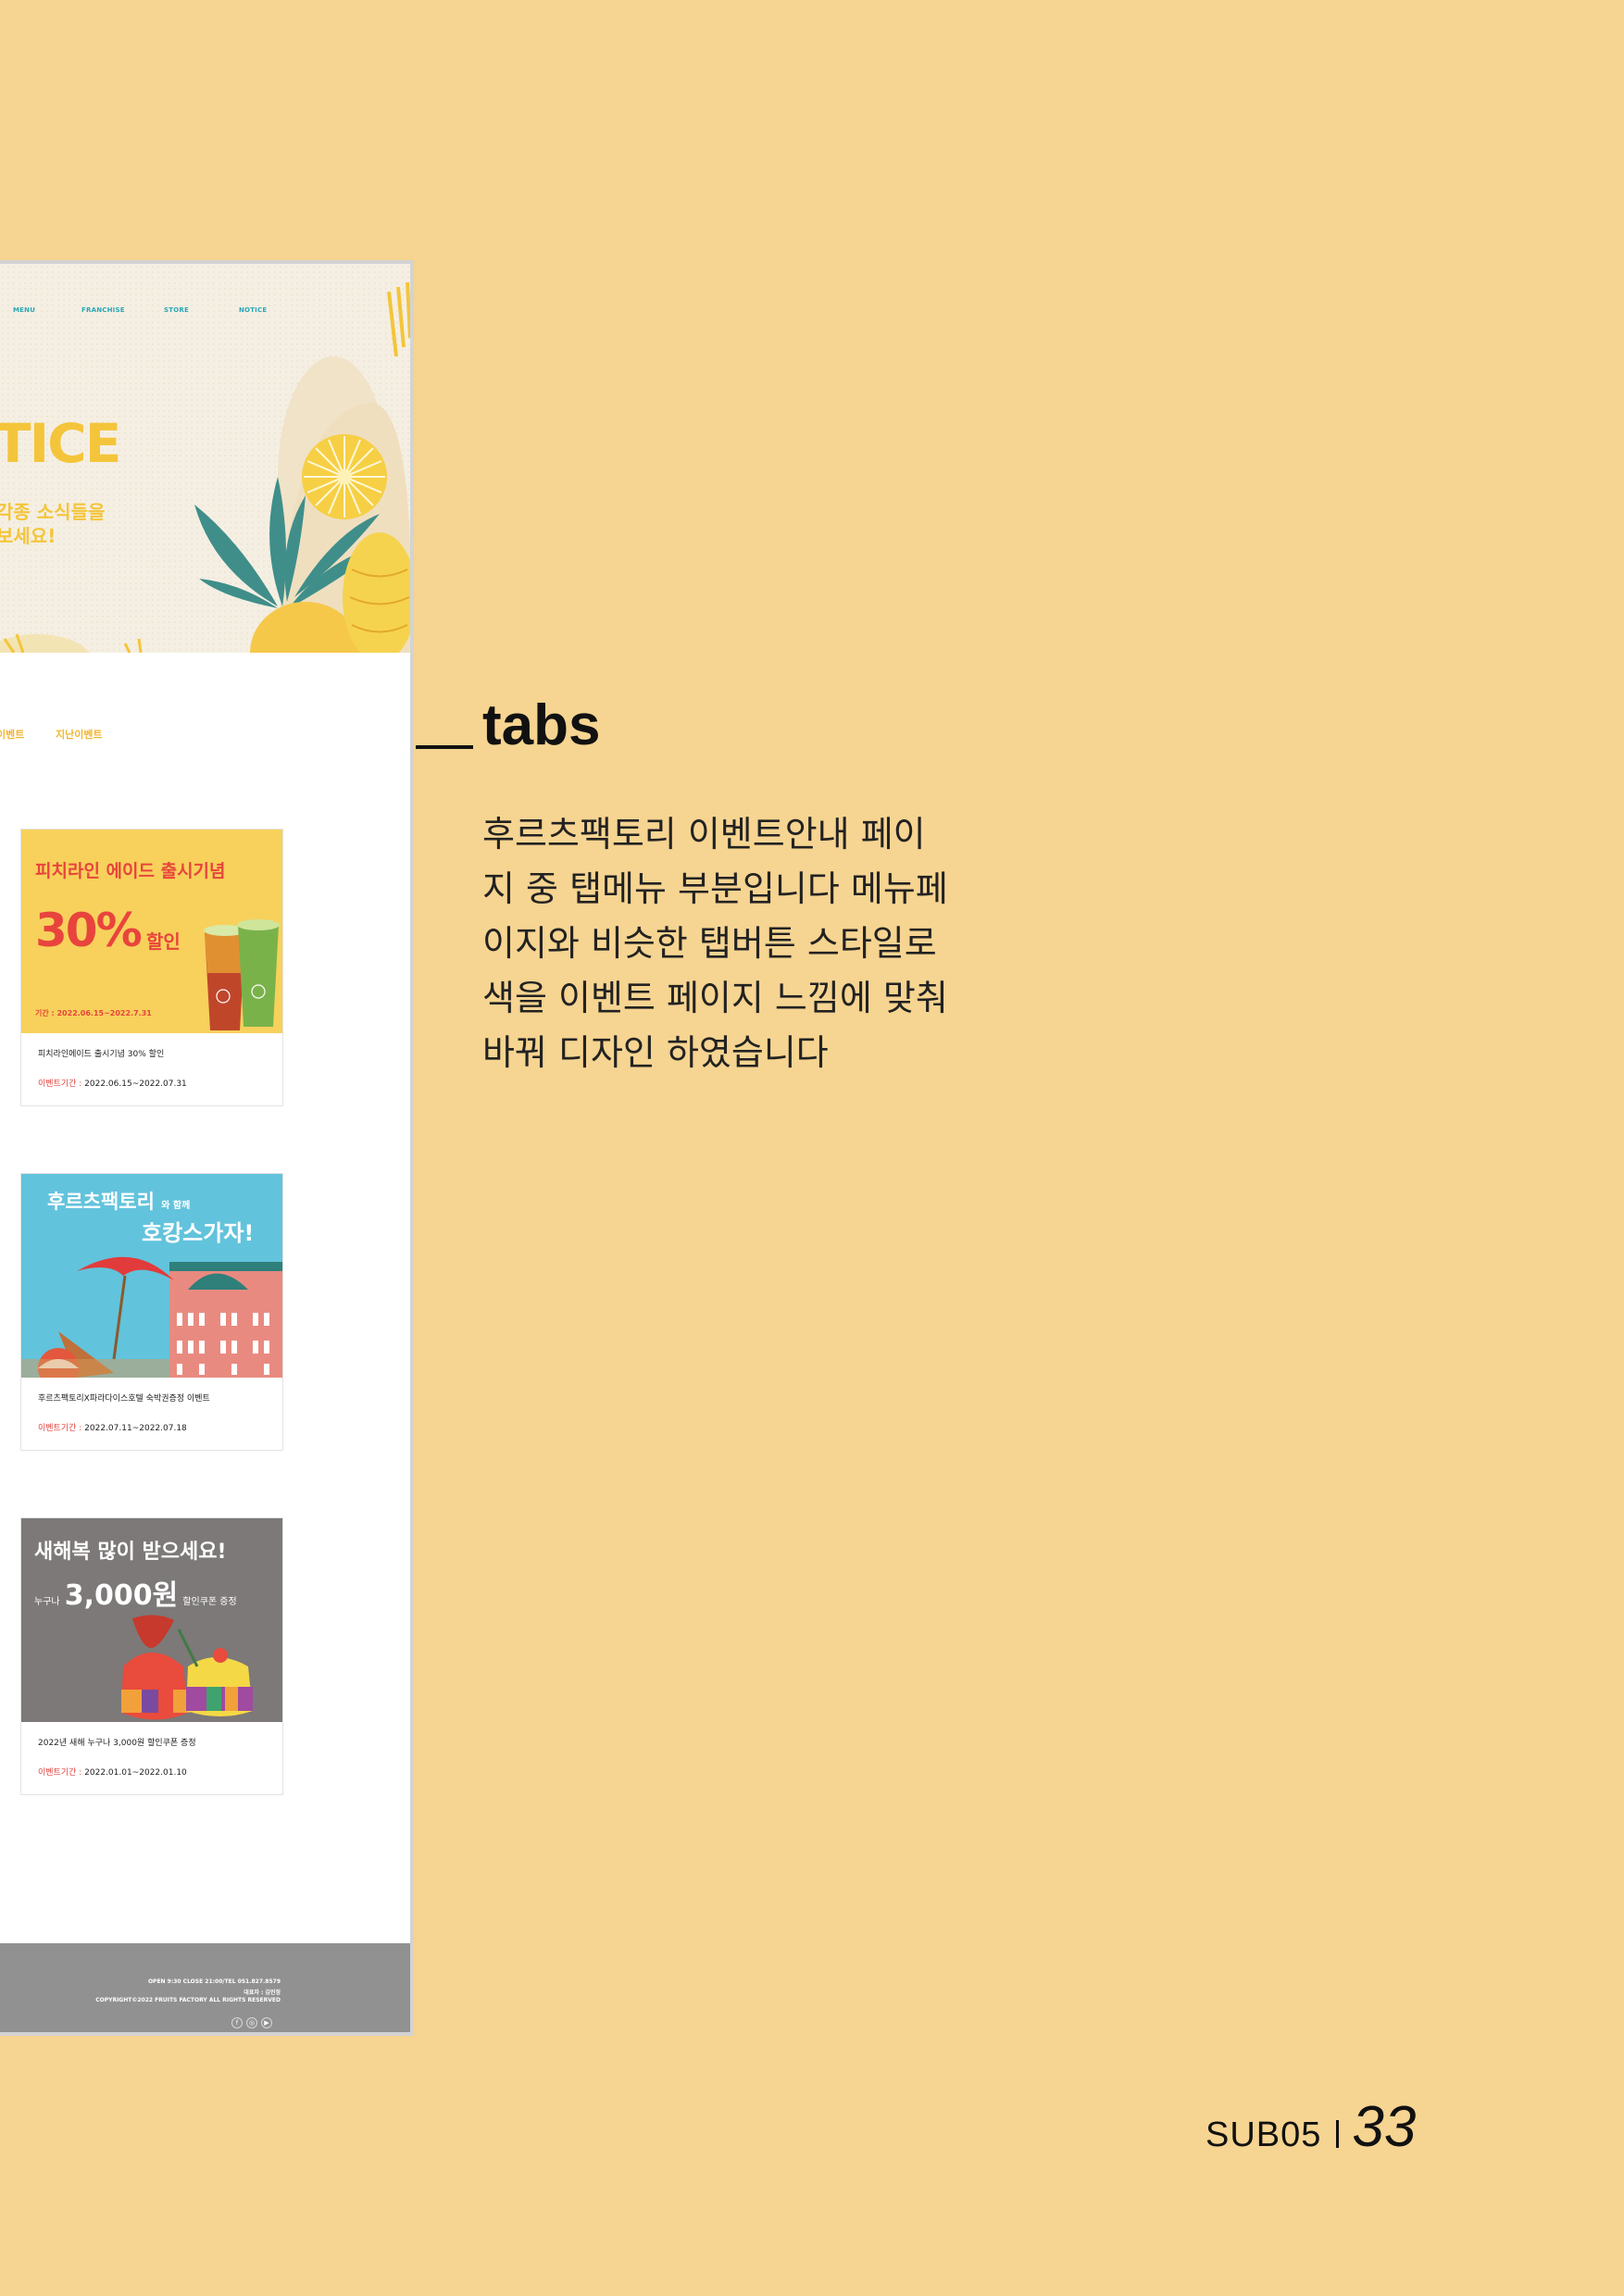  I want to click on banner-amount: 3,000원, so click(121, 1595).